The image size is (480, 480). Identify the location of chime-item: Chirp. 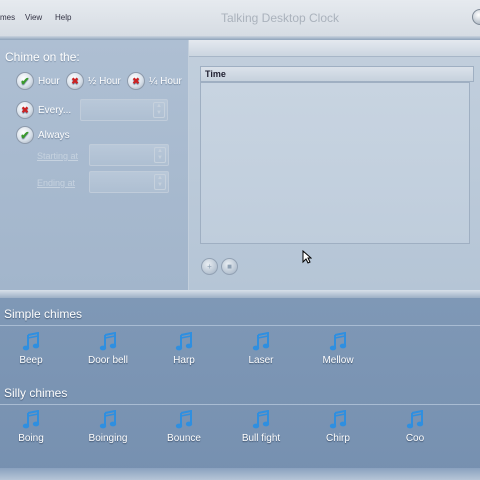
(338, 427).